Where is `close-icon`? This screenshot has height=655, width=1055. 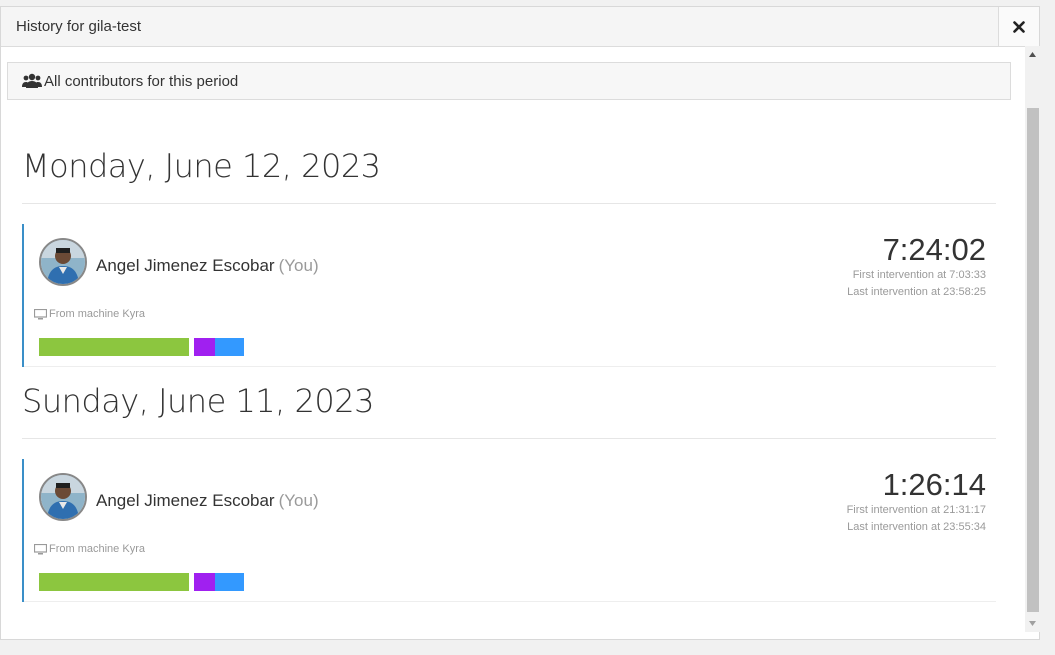 close-icon is located at coordinates (1019, 26).